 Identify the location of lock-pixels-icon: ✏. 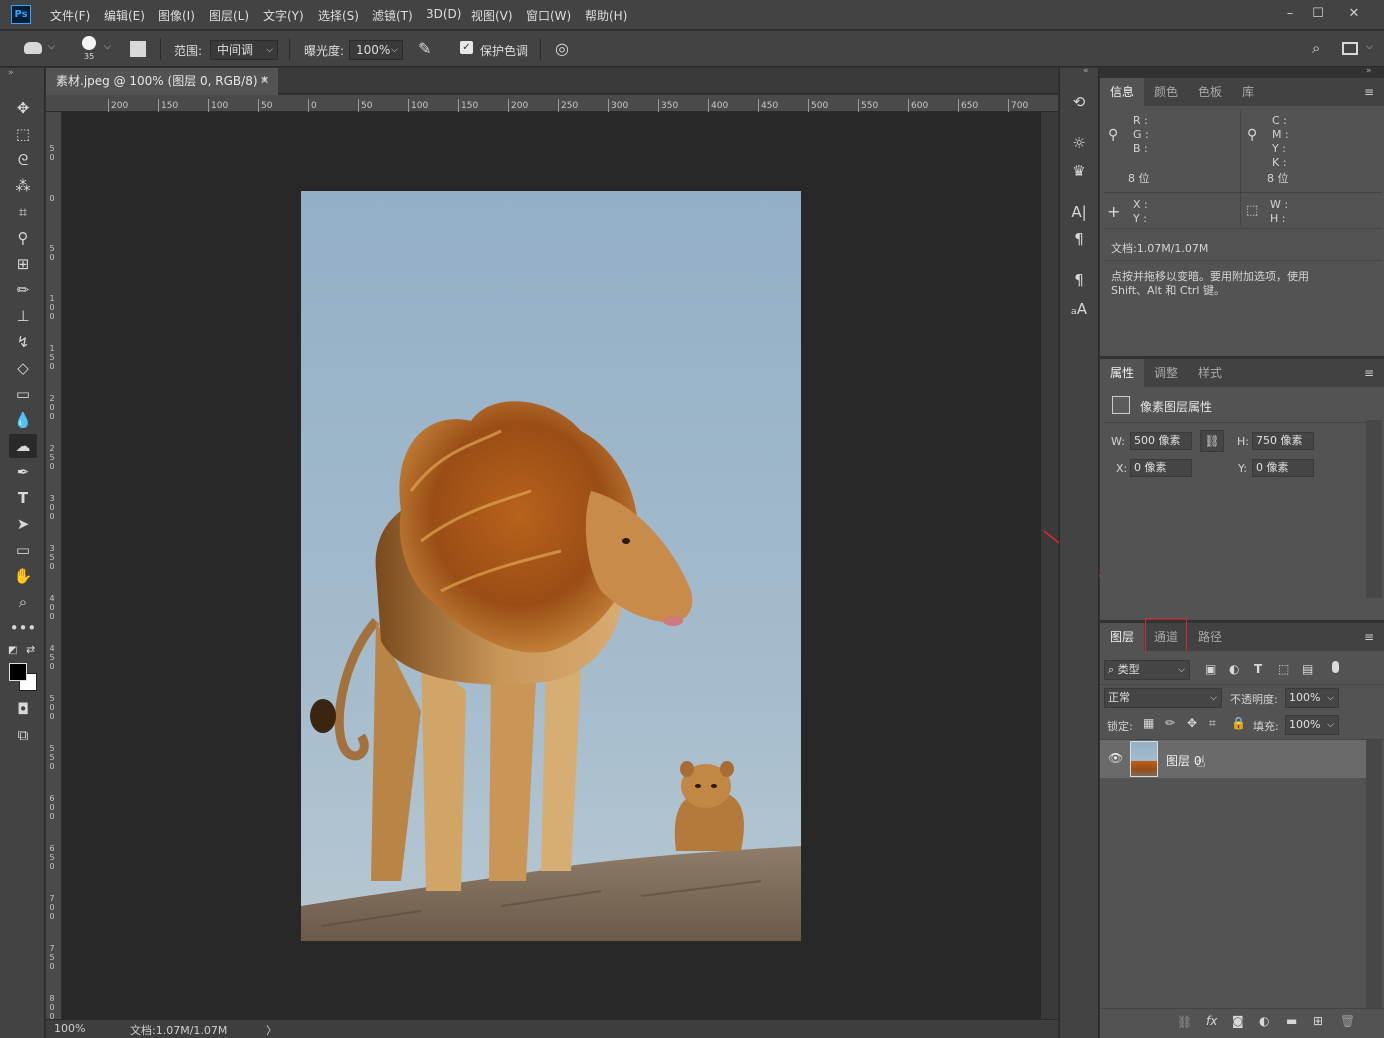
(1170, 723).